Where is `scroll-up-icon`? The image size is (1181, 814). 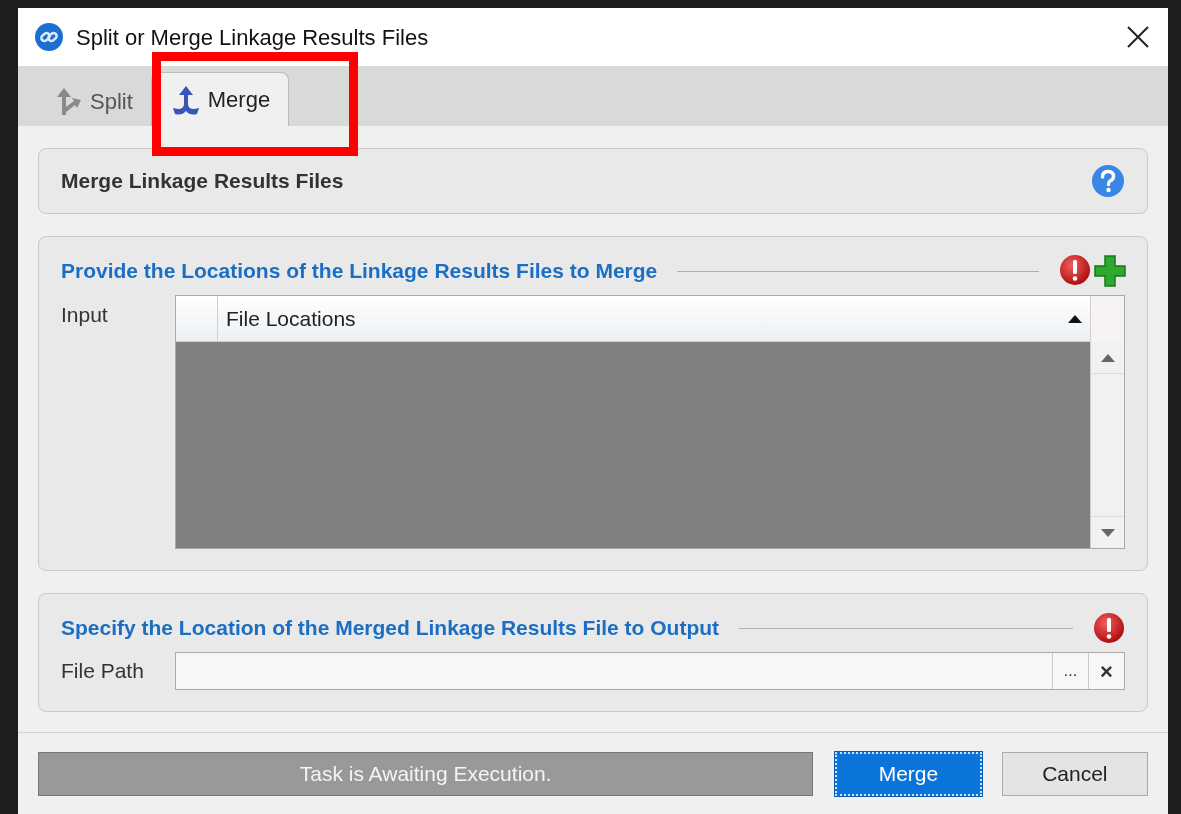 scroll-up-icon is located at coordinates (1107, 357).